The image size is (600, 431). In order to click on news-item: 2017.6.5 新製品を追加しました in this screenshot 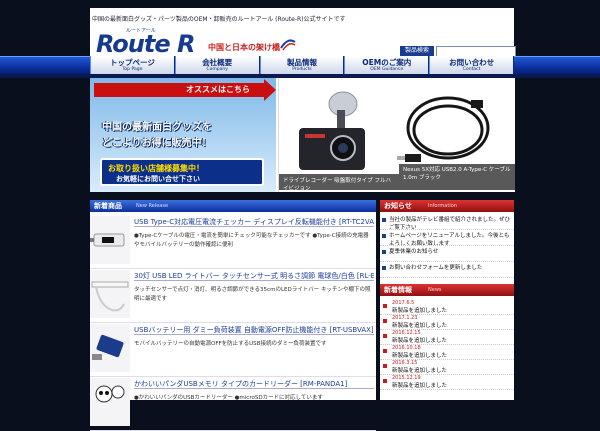, I will do `click(447, 307)`.